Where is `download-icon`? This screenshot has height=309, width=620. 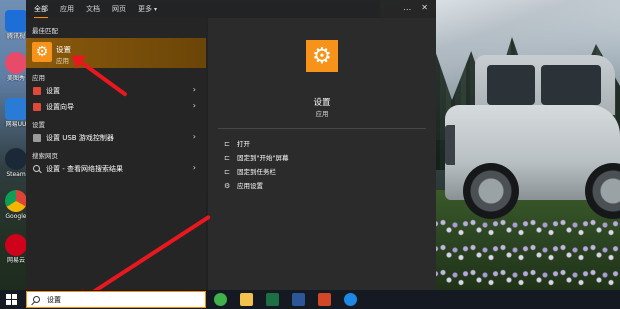 download-icon is located at coordinates (350, 299).